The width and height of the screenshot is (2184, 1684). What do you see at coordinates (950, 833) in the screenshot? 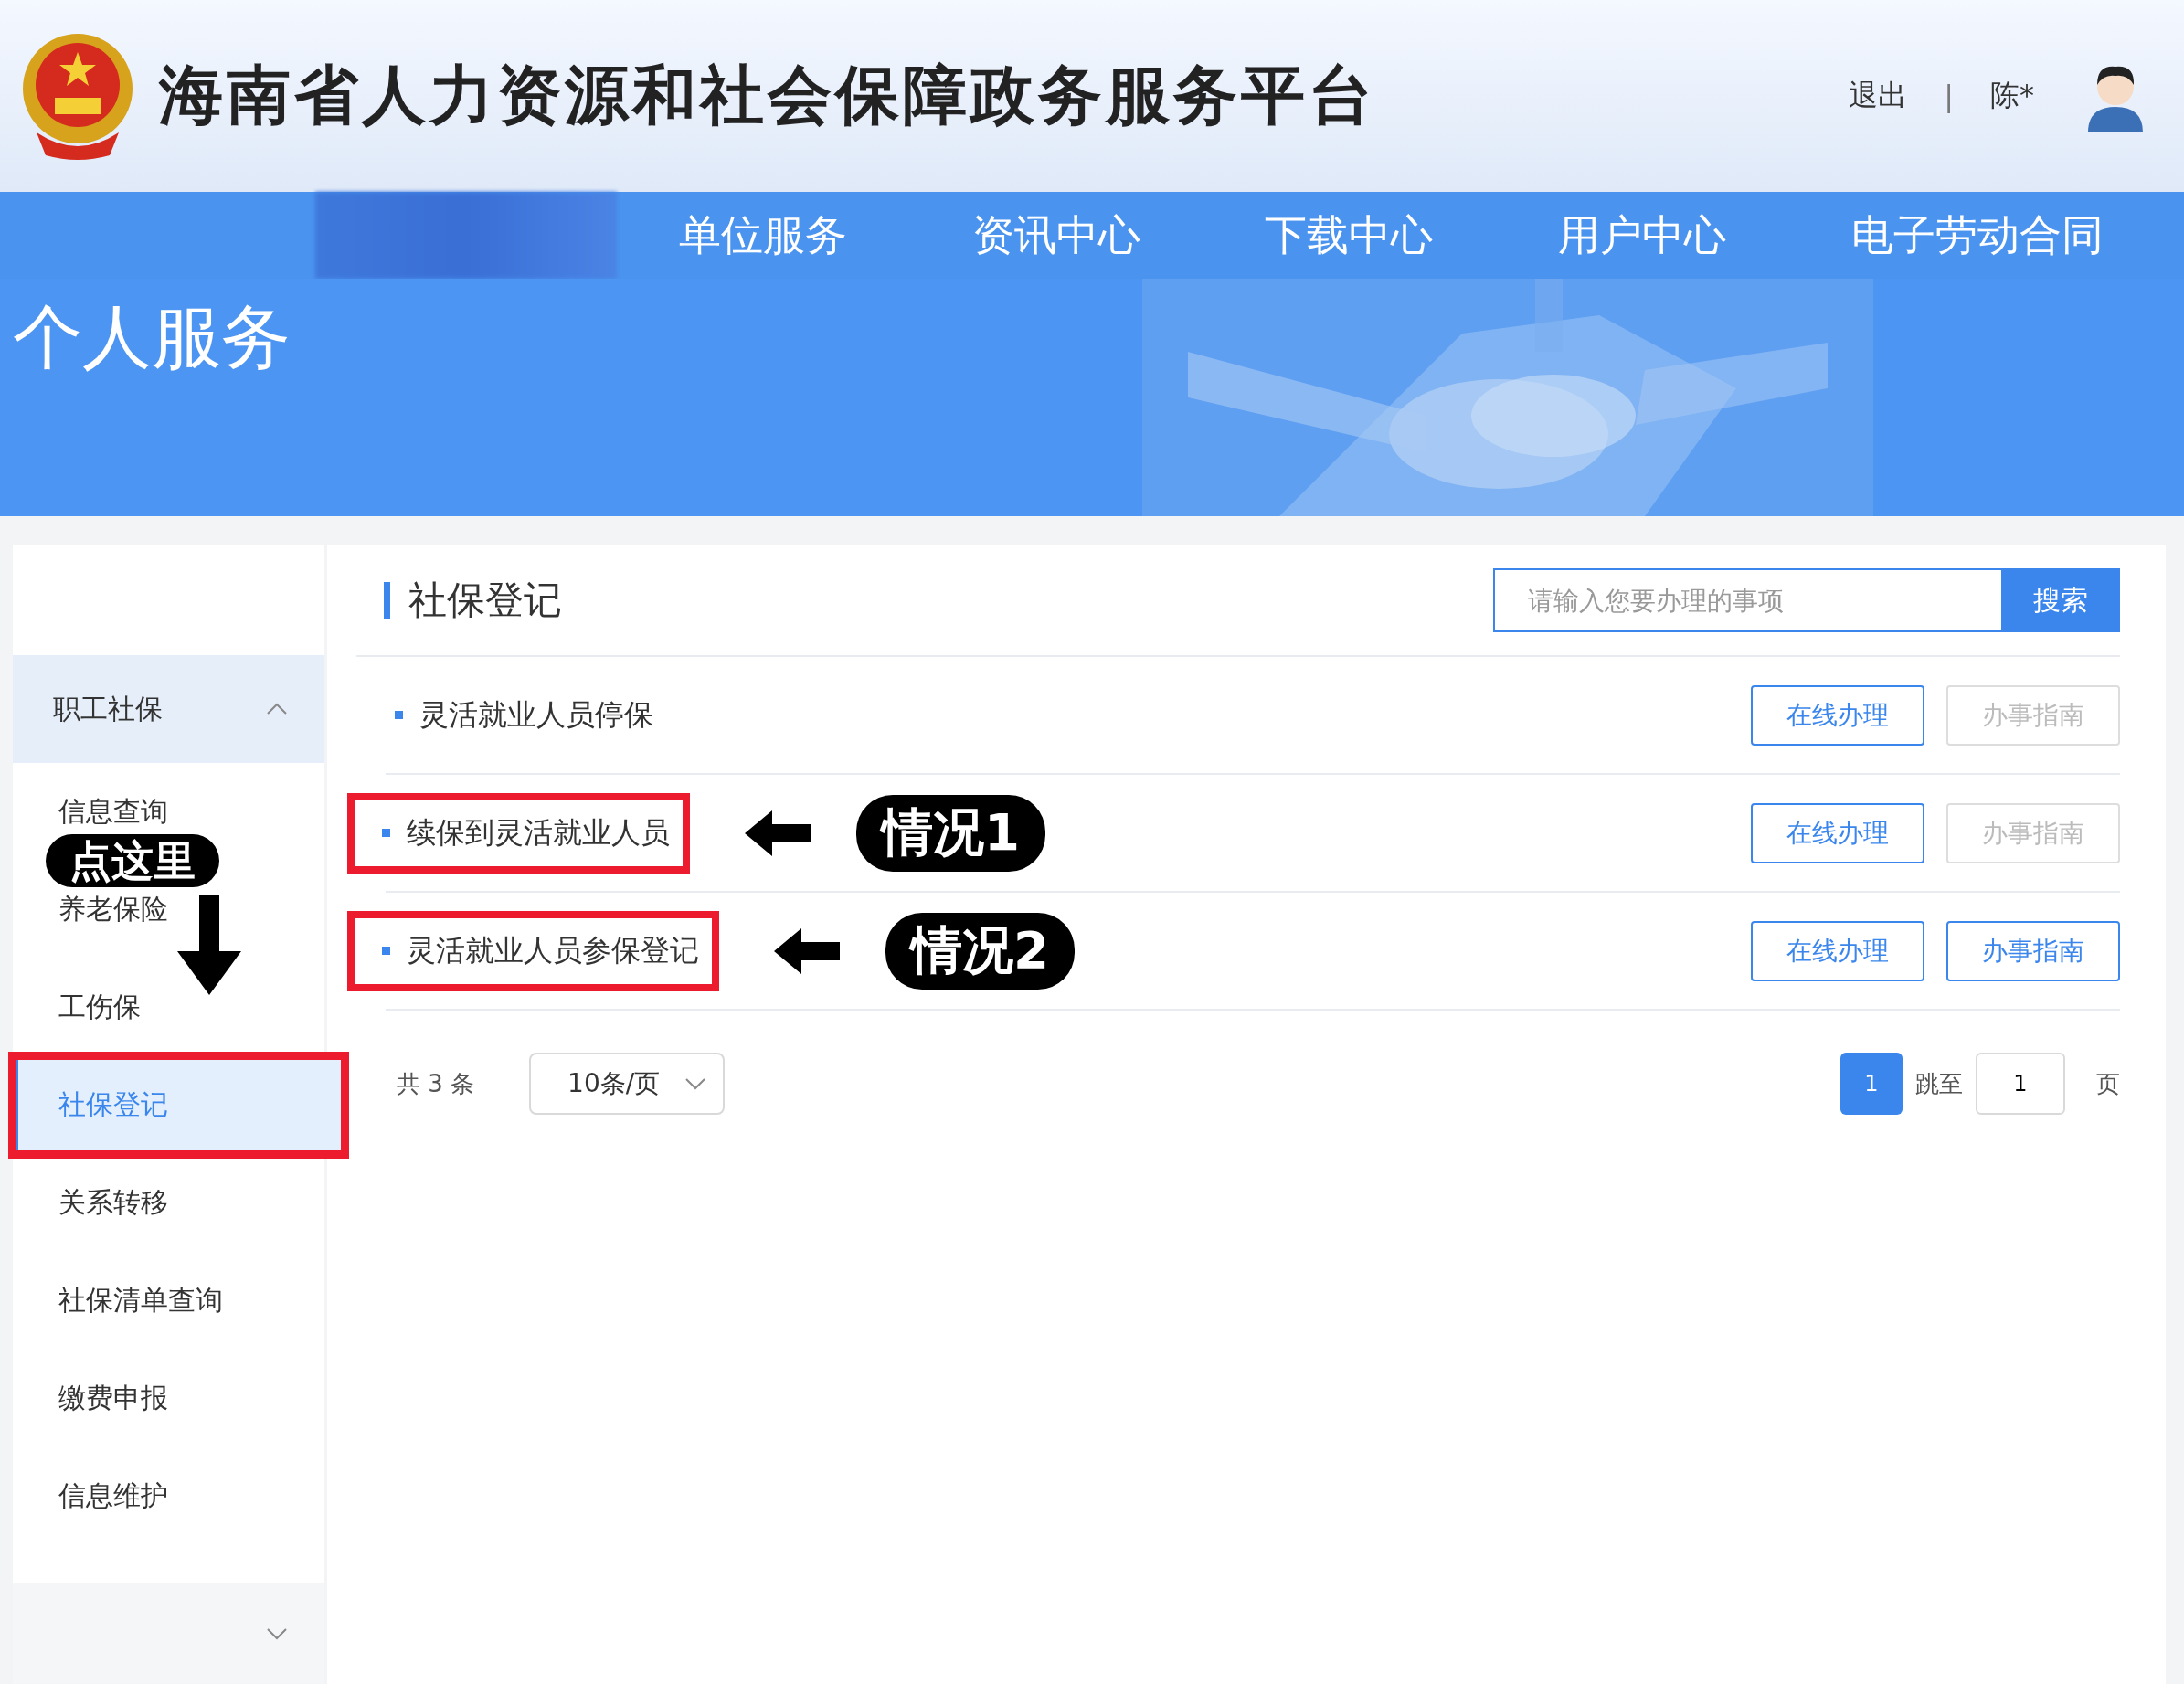
I see `callout-label: 情况1` at bounding box center [950, 833].